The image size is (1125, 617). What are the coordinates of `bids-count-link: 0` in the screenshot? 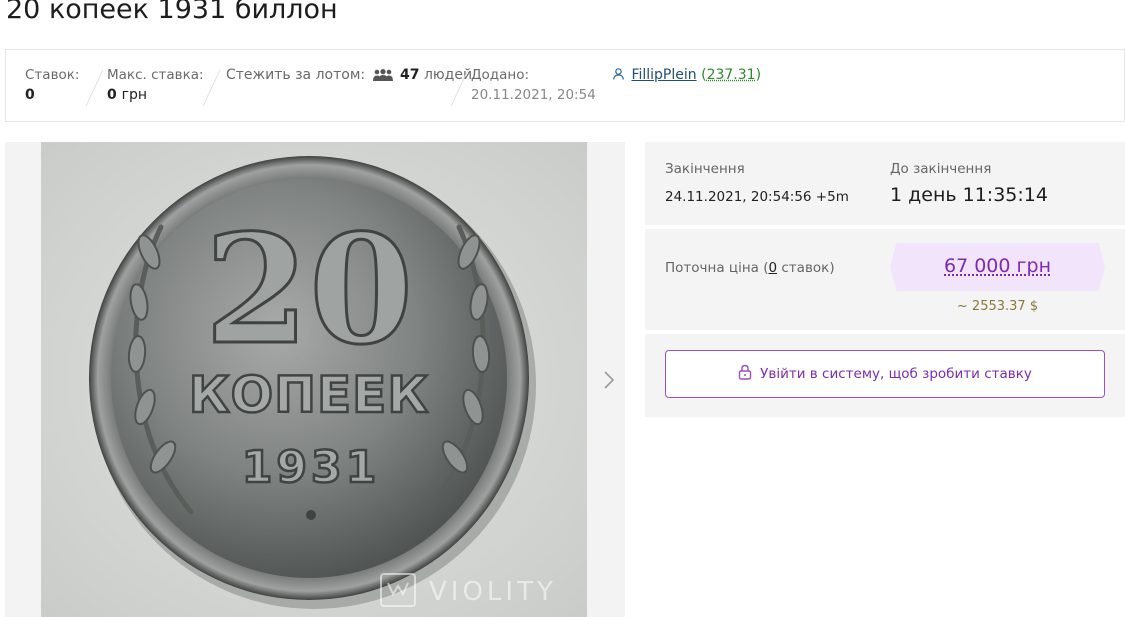 It's located at (773, 268).